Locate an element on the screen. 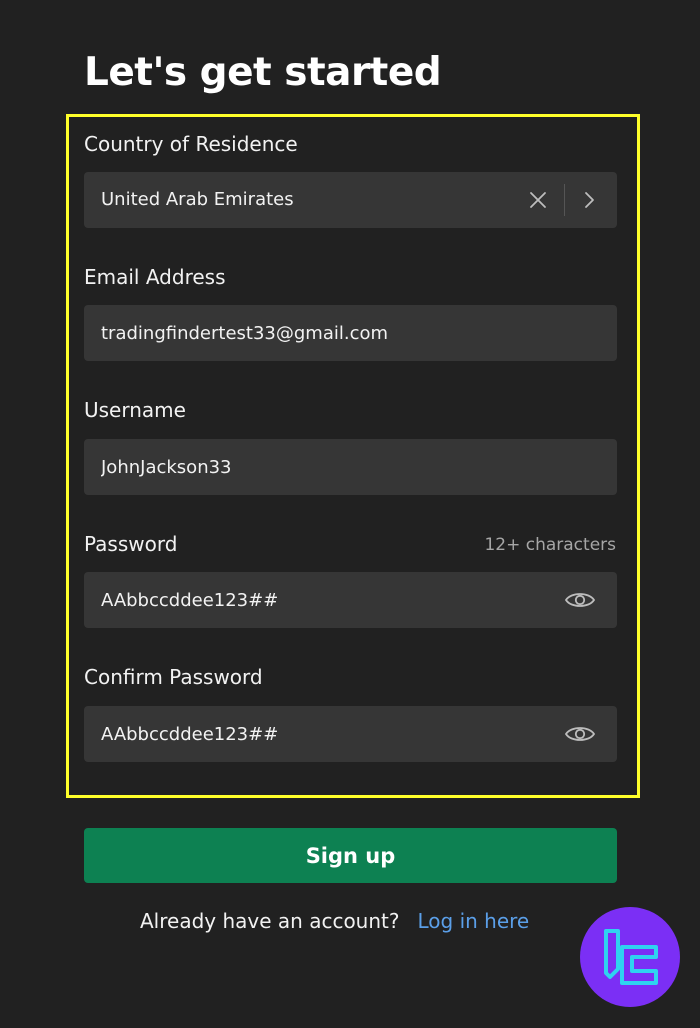 Image resolution: width=700 pixels, height=1028 pixels. country-label: Country of Residence is located at coordinates (191, 144).